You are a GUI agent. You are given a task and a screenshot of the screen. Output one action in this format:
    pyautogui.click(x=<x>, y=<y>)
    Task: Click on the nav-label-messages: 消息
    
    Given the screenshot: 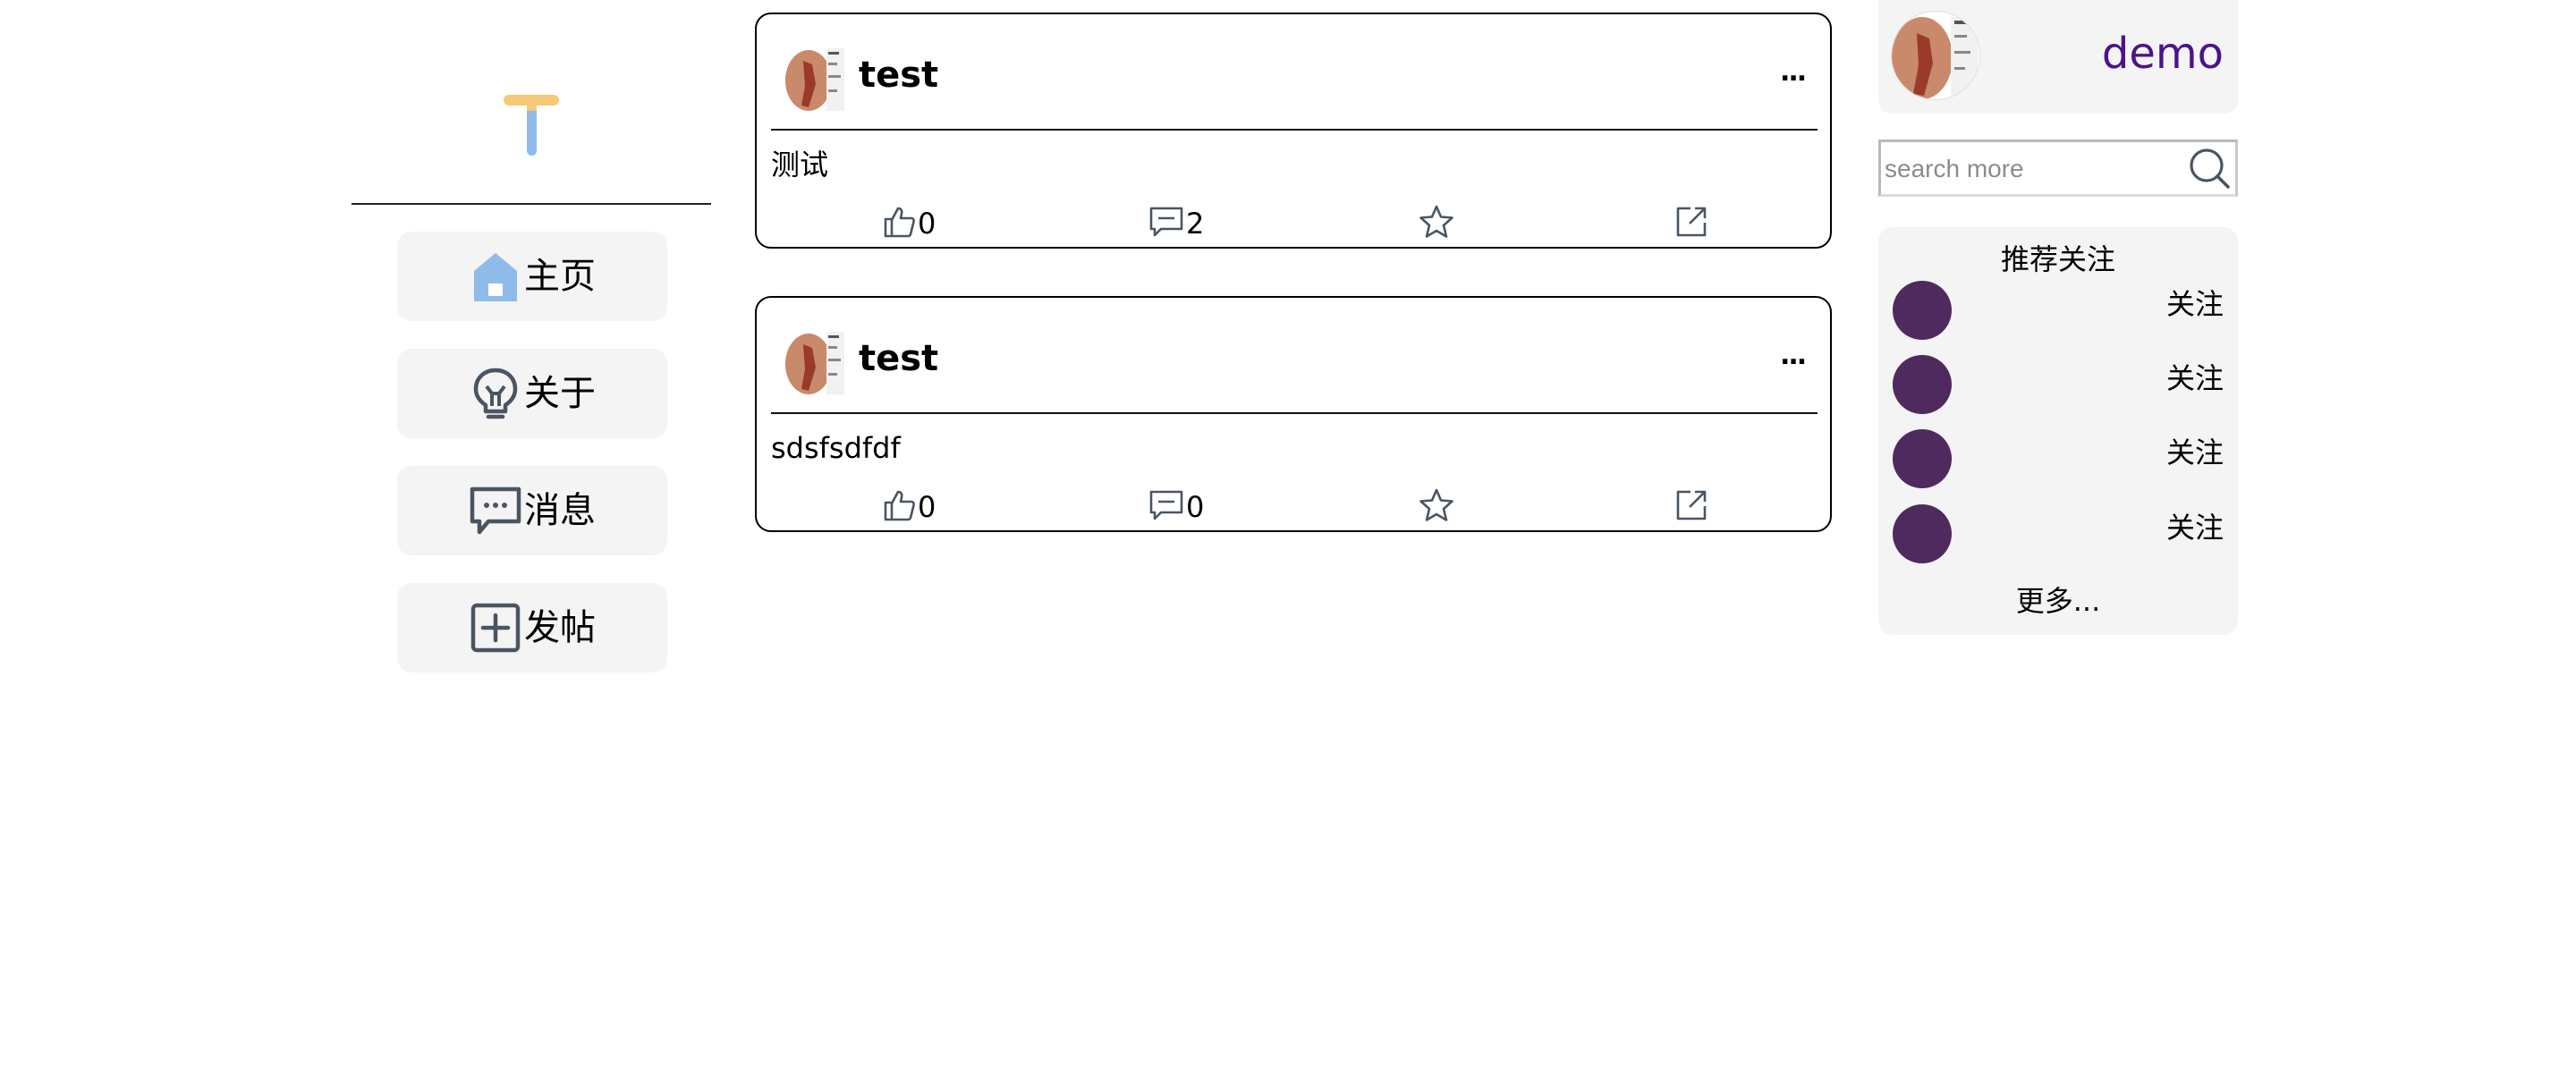 What is the action you would take?
    pyautogui.click(x=560, y=510)
    